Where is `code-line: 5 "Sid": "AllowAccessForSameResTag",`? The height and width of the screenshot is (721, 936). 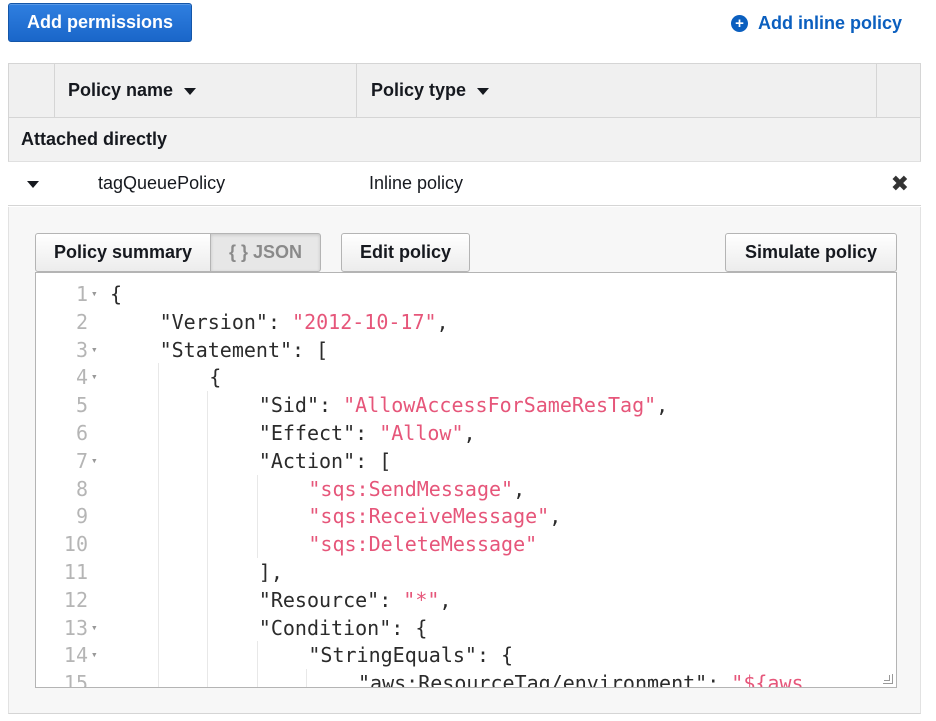
code-line: 5 "Sid": "AllowAccessForSameResTag", is located at coordinates (466, 405).